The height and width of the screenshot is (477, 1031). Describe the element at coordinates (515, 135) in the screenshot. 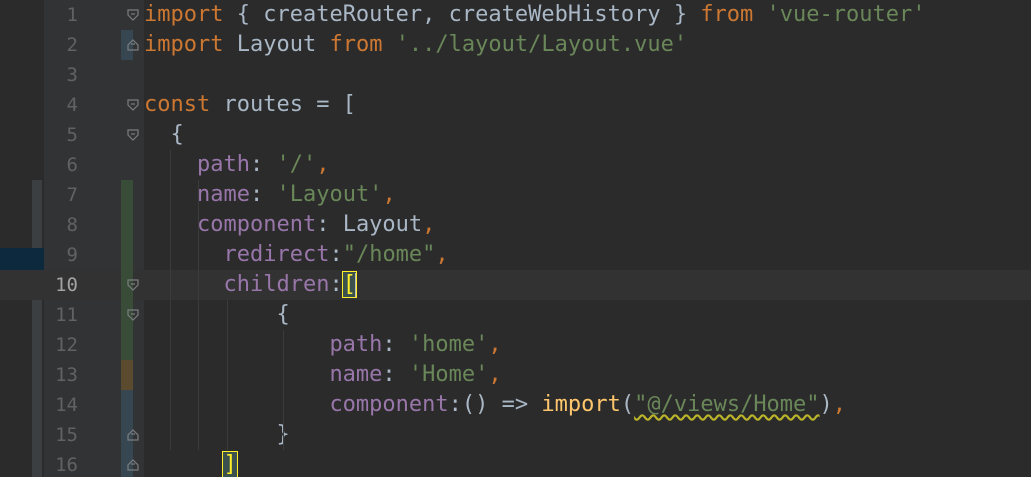

I see `code-line-5: 5 {` at that location.